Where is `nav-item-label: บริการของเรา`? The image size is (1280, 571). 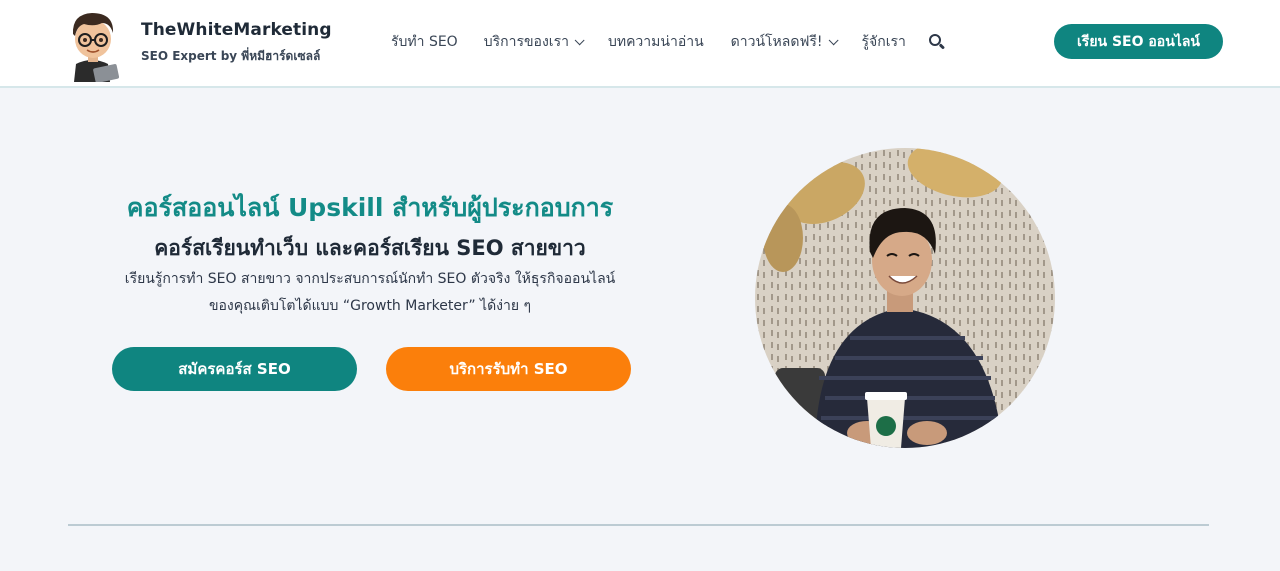
nav-item-label: บริการของเรา is located at coordinates (526, 42).